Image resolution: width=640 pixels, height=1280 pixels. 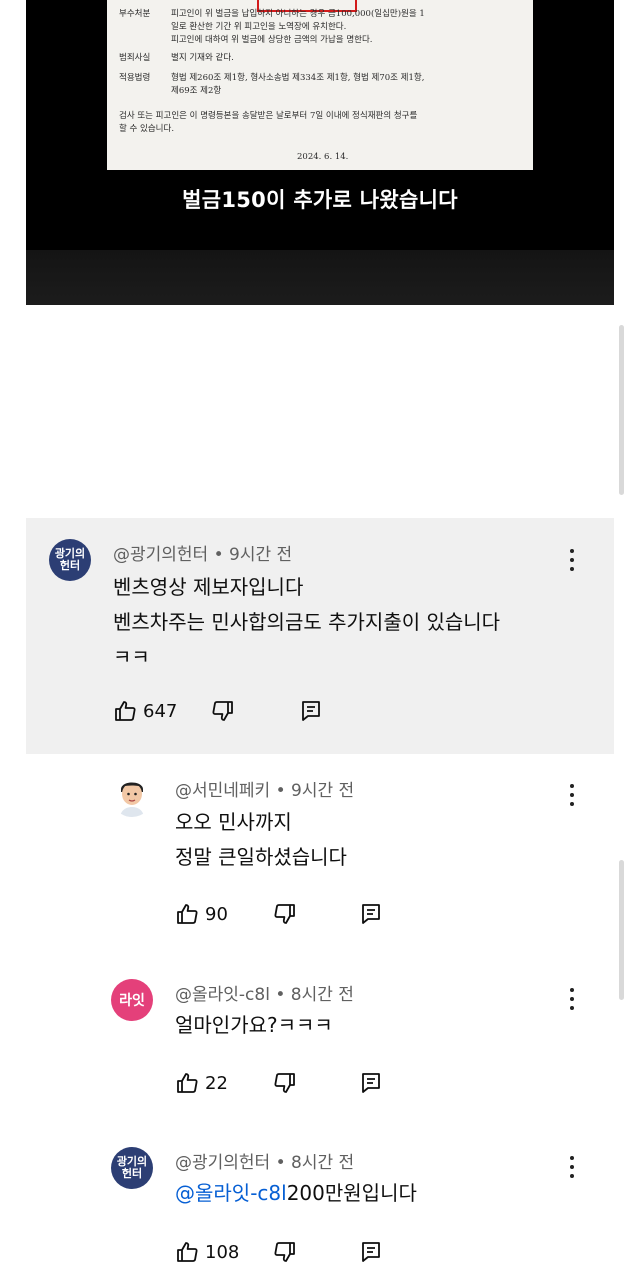 What do you see at coordinates (307, 622) in the screenshot?
I see `comment-text: 벤츠영상 제보자입니다 벤츠차주는 민사합의금도 추가지출이 있습니다 ㅋㅋ` at bounding box center [307, 622].